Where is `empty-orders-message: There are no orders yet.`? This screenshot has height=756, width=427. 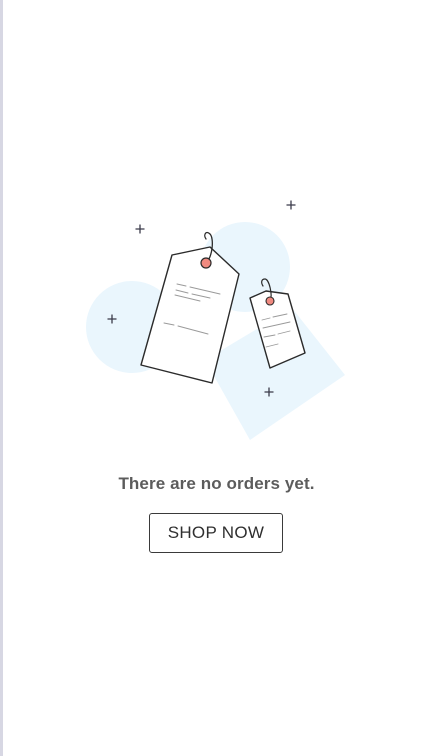
empty-orders-message: There are no orders yet. is located at coordinates (216, 483).